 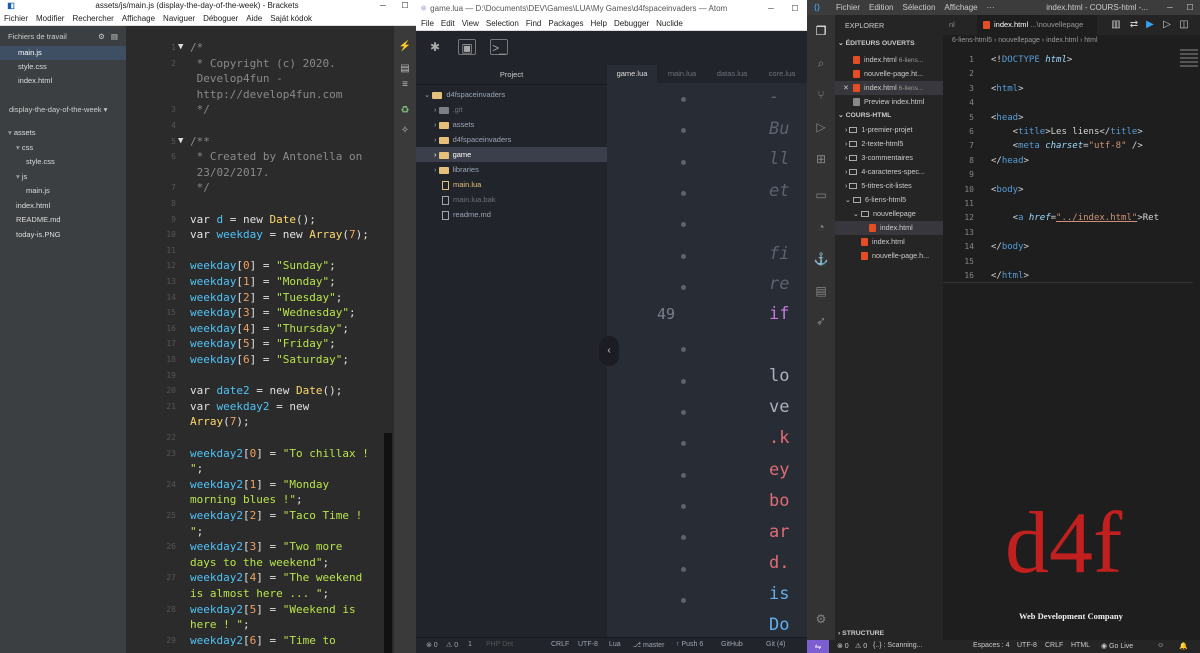 What do you see at coordinates (63, 177) in the screenshot?
I see `tree-item: ▾ js` at bounding box center [63, 177].